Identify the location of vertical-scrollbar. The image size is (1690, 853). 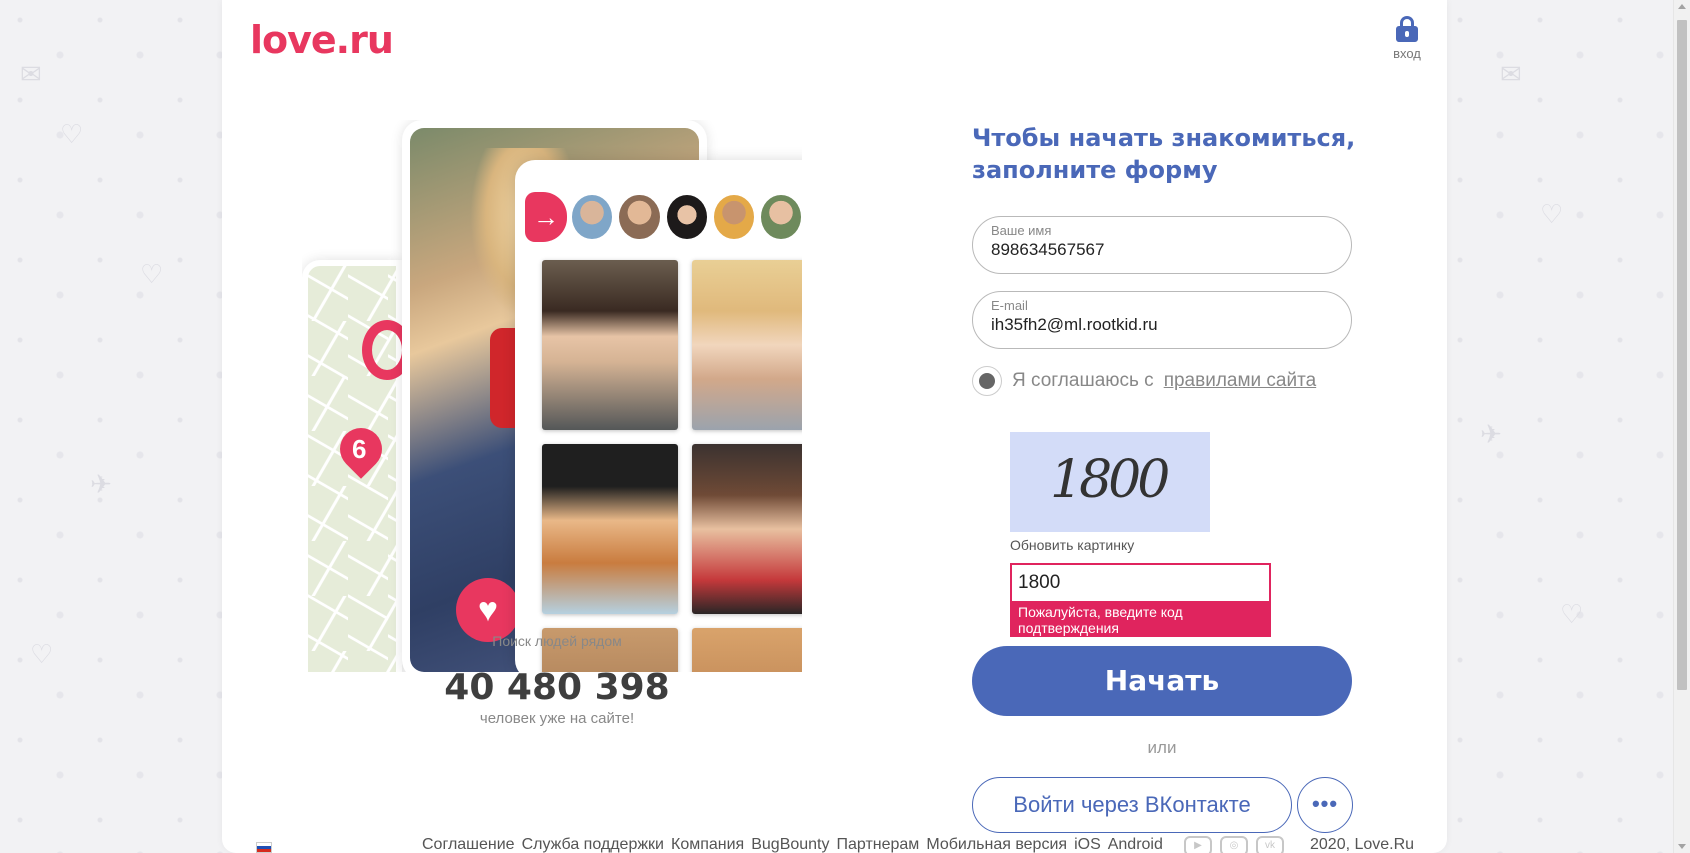
(1681, 426).